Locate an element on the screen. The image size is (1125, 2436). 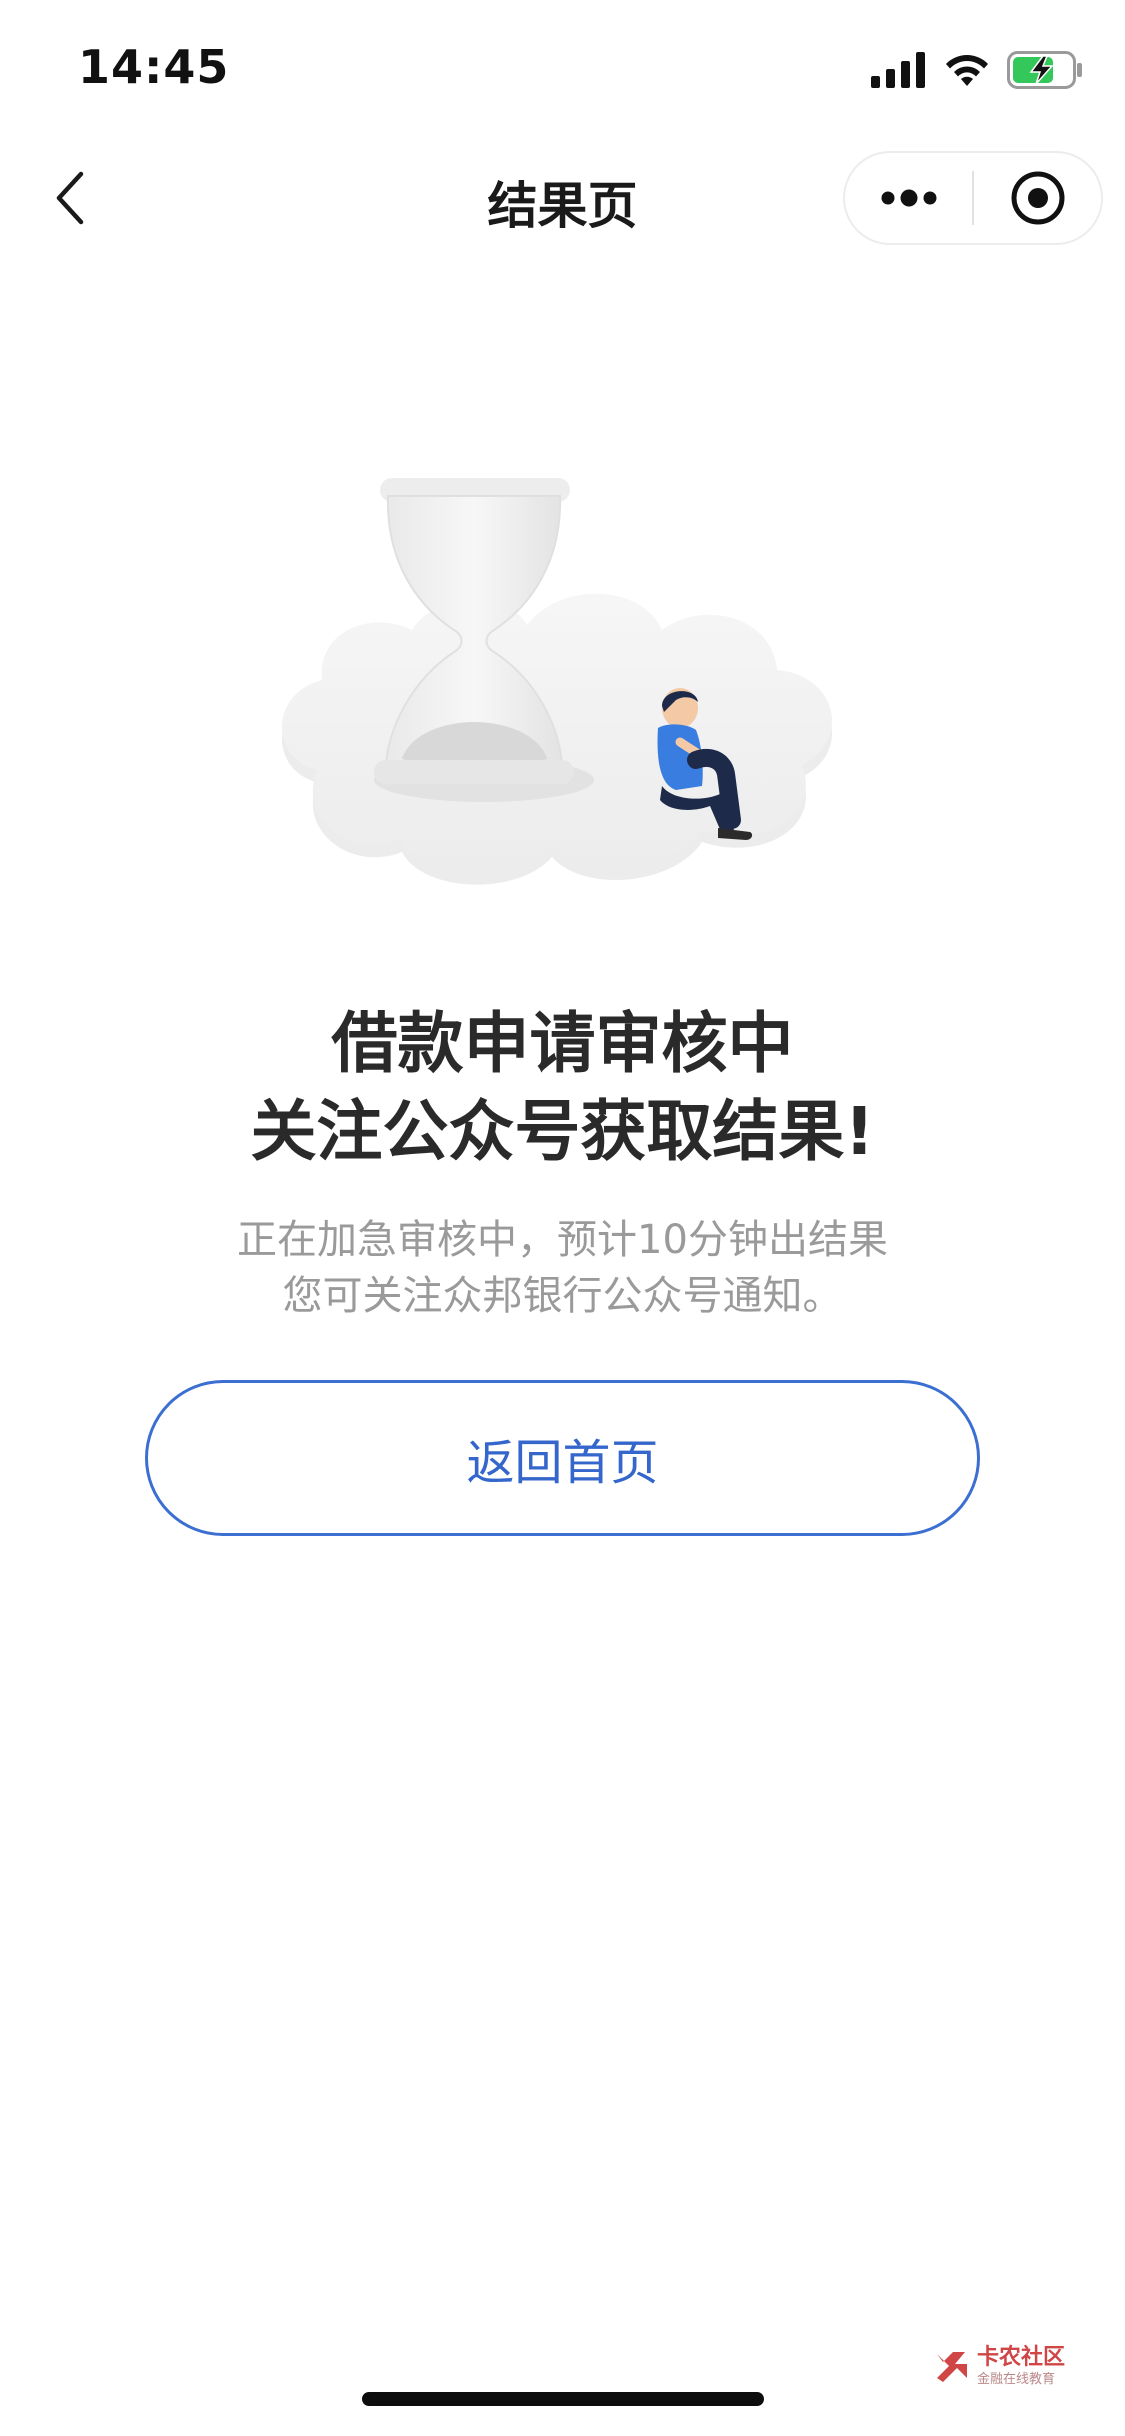
kanong-logo-icon is located at coordinates (951, 2367).